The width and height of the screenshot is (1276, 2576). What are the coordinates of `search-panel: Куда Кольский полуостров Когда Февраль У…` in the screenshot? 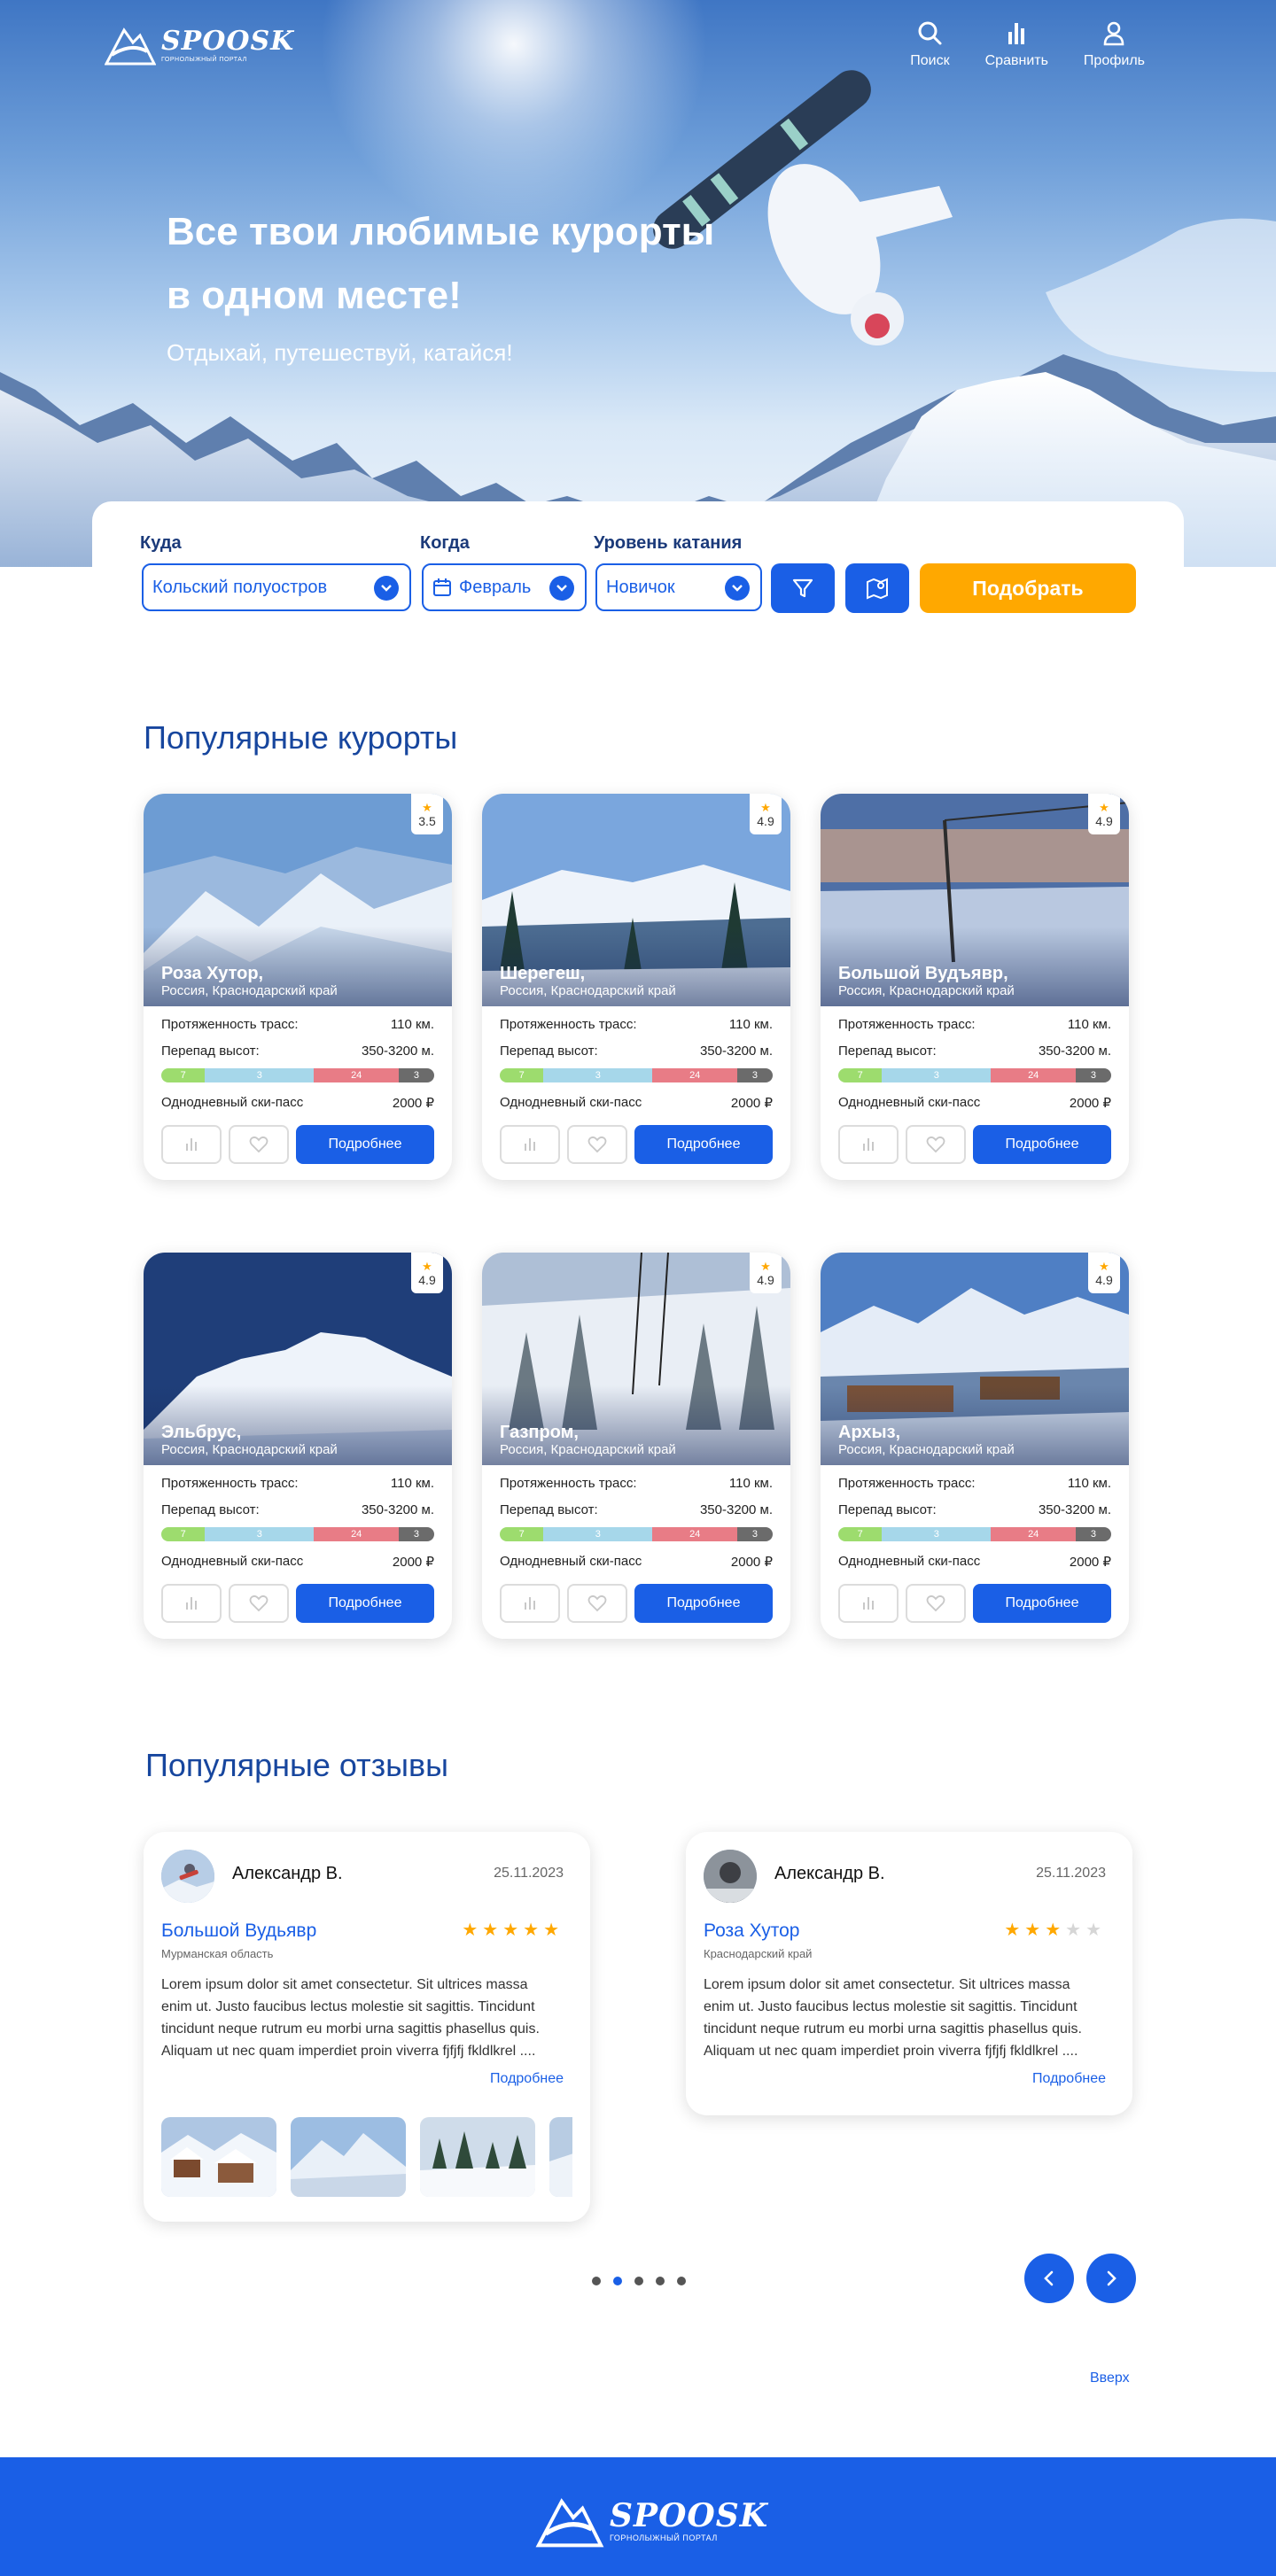 It's located at (638, 572).